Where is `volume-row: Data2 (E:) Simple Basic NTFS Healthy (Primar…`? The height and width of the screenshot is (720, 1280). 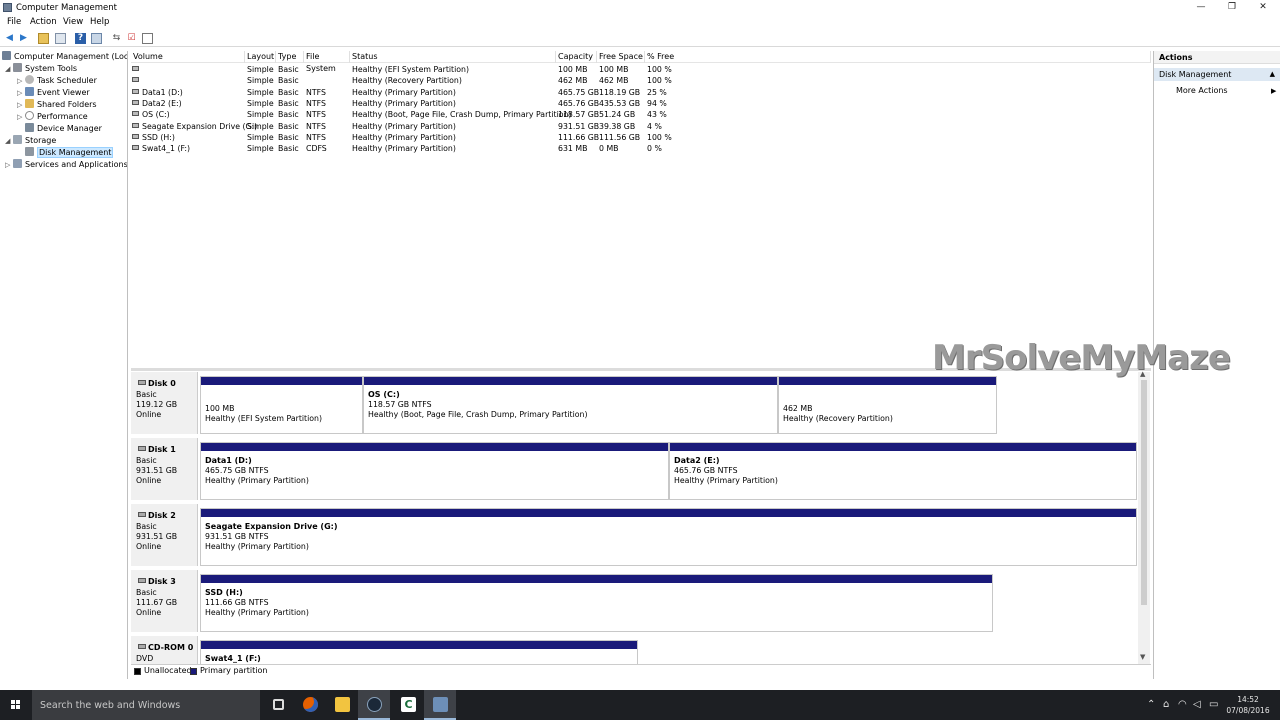 volume-row: Data2 (E:) Simple Basic NTFS Healthy (Primar… is located at coordinates (641, 103).